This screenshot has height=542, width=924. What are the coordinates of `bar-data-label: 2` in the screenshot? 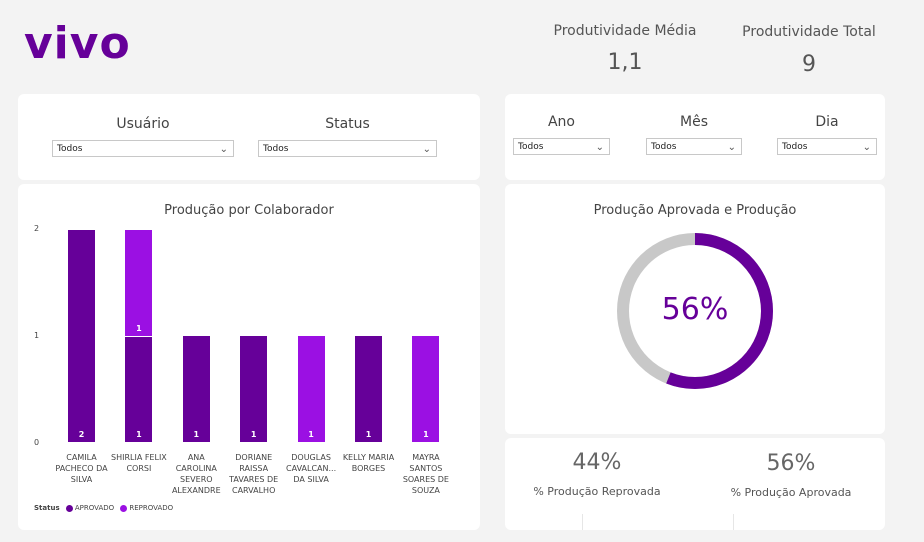 It's located at (81, 434).